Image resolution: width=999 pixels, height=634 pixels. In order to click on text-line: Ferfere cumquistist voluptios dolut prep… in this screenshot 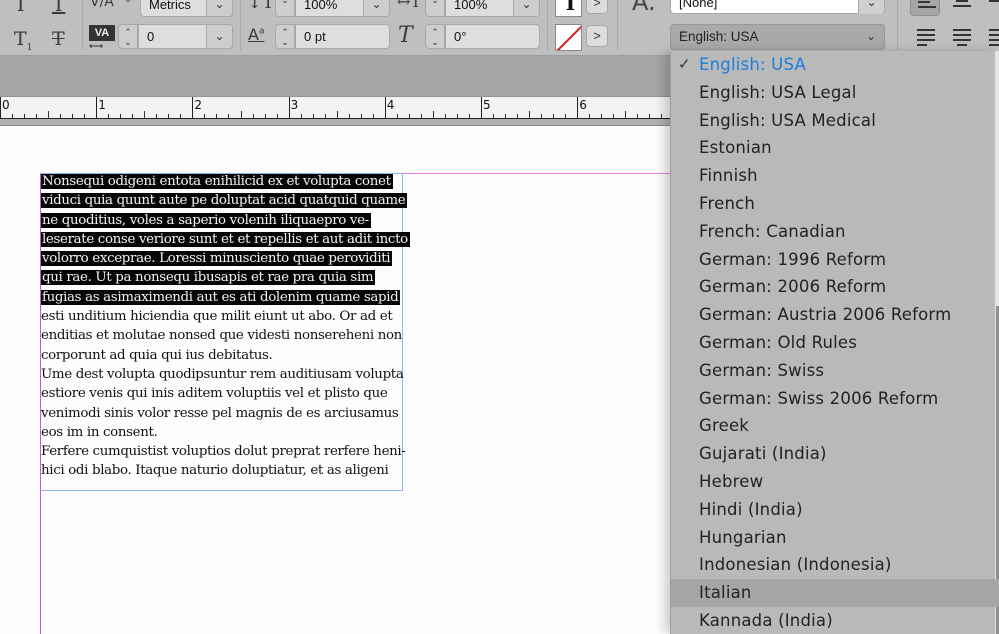, I will do `click(223, 451)`.